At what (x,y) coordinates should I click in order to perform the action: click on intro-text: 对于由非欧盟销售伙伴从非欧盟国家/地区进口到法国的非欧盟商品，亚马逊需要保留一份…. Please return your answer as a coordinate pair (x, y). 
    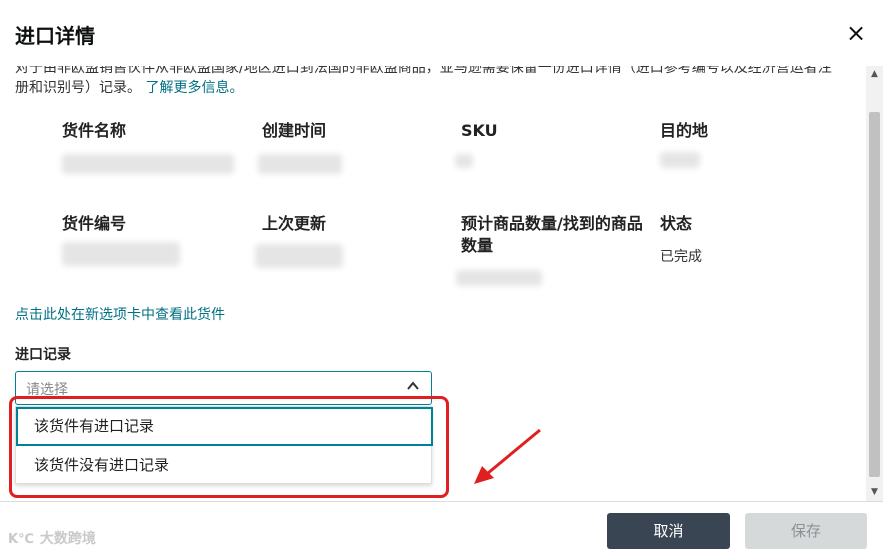
    Looking at the image, I should click on (430, 86).